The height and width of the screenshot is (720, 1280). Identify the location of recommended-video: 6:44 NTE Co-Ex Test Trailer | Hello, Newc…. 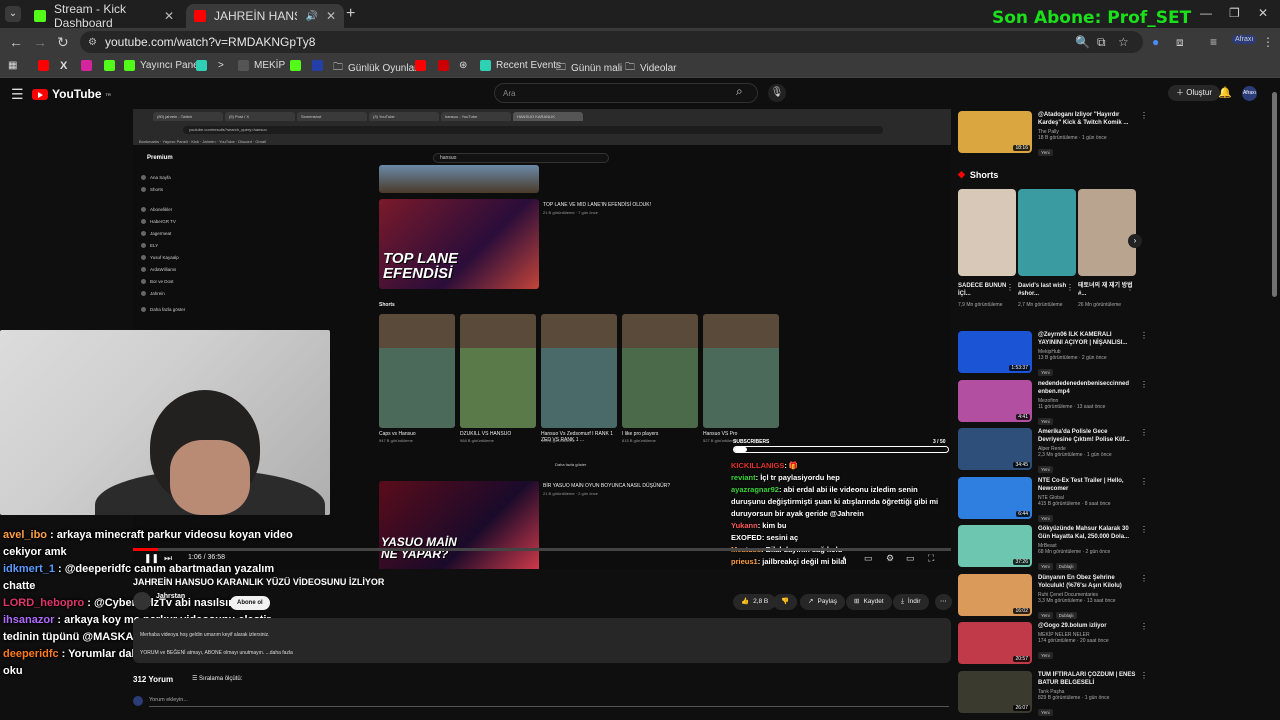
(1053, 500).